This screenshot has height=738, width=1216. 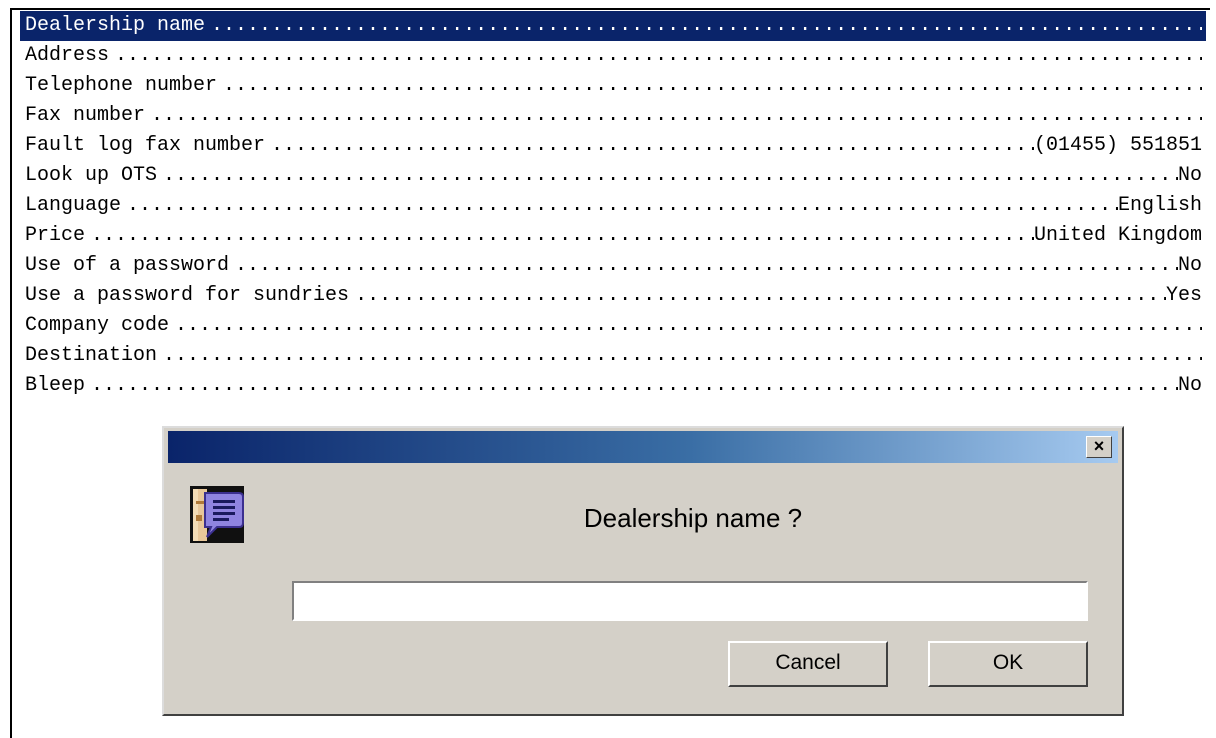 I want to click on setting-label: Telephone number, so click(x=121, y=85).